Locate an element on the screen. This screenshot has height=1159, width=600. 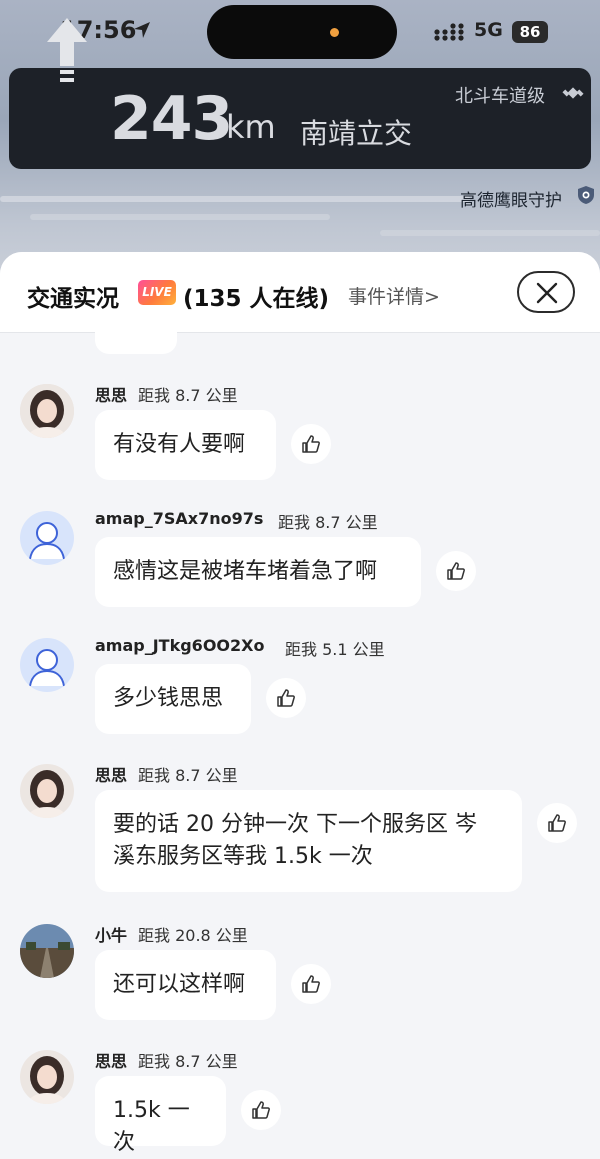
message-bubble: 多少钱思思 is located at coordinates (173, 699).